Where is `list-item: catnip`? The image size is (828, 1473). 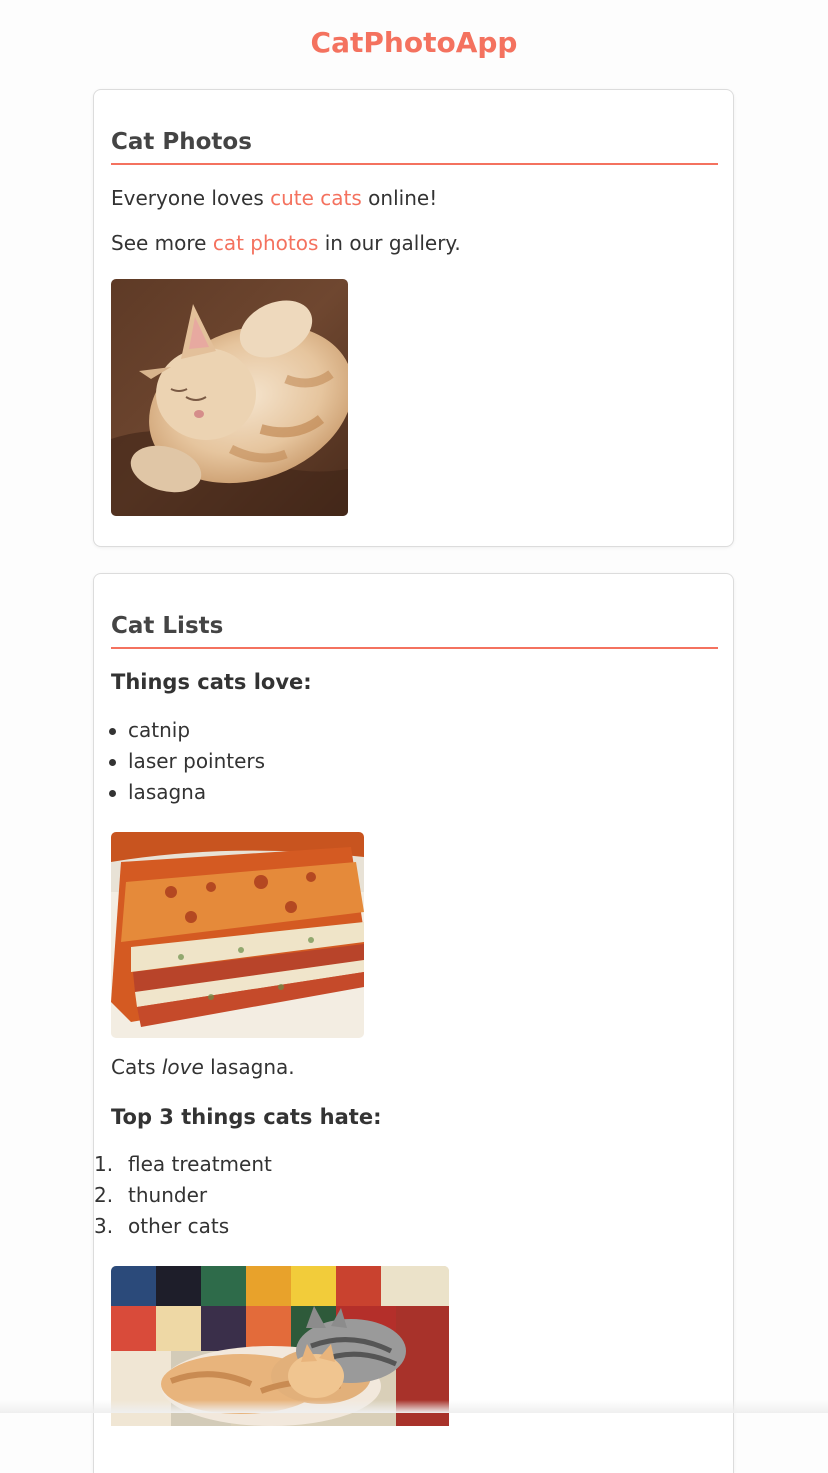
list-item: catnip is located at coordinates (186, 730).